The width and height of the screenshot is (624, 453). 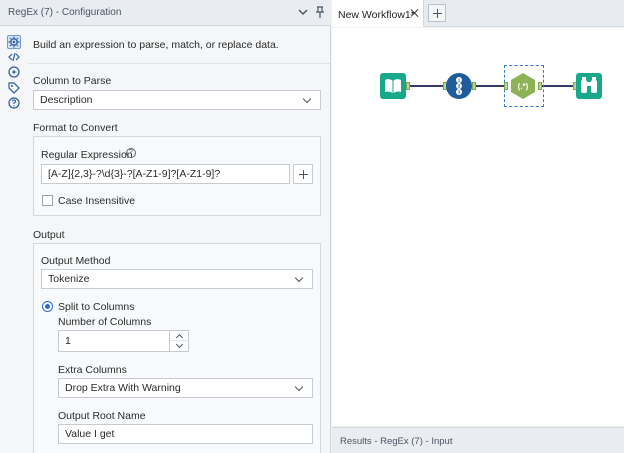 What do you see at coordinates (179, 63) in the screenshot?
I see `divider` at bounding box center [179, 63].